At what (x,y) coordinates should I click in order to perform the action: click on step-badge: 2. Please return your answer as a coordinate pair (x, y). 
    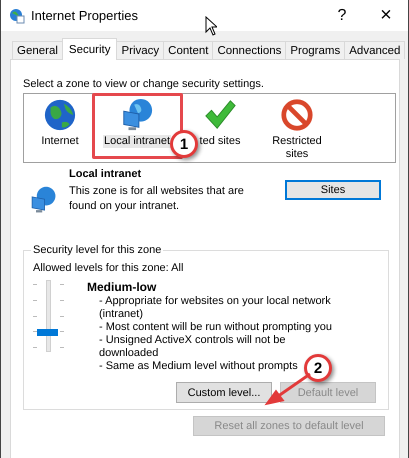
    Looking at the image, I should click on (318, 368).